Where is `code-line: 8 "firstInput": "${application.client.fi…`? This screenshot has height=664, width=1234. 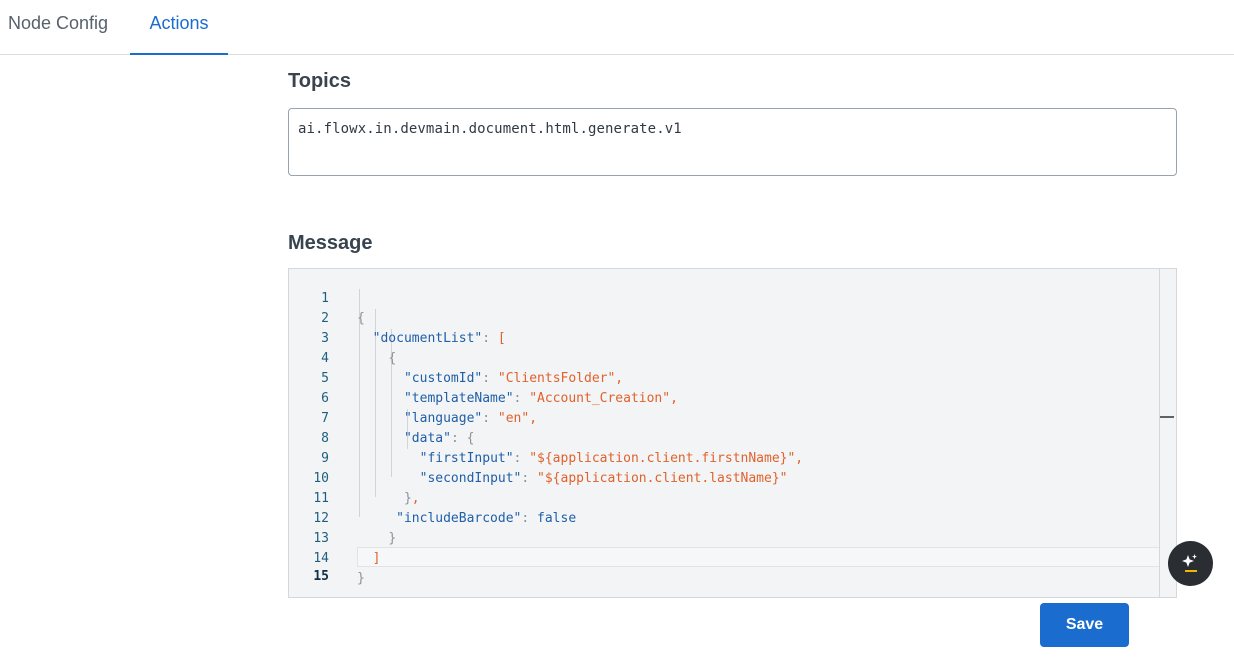 code-line: 8 "firstInput": "${application.client.fi… is located at coordinates (724, 437).